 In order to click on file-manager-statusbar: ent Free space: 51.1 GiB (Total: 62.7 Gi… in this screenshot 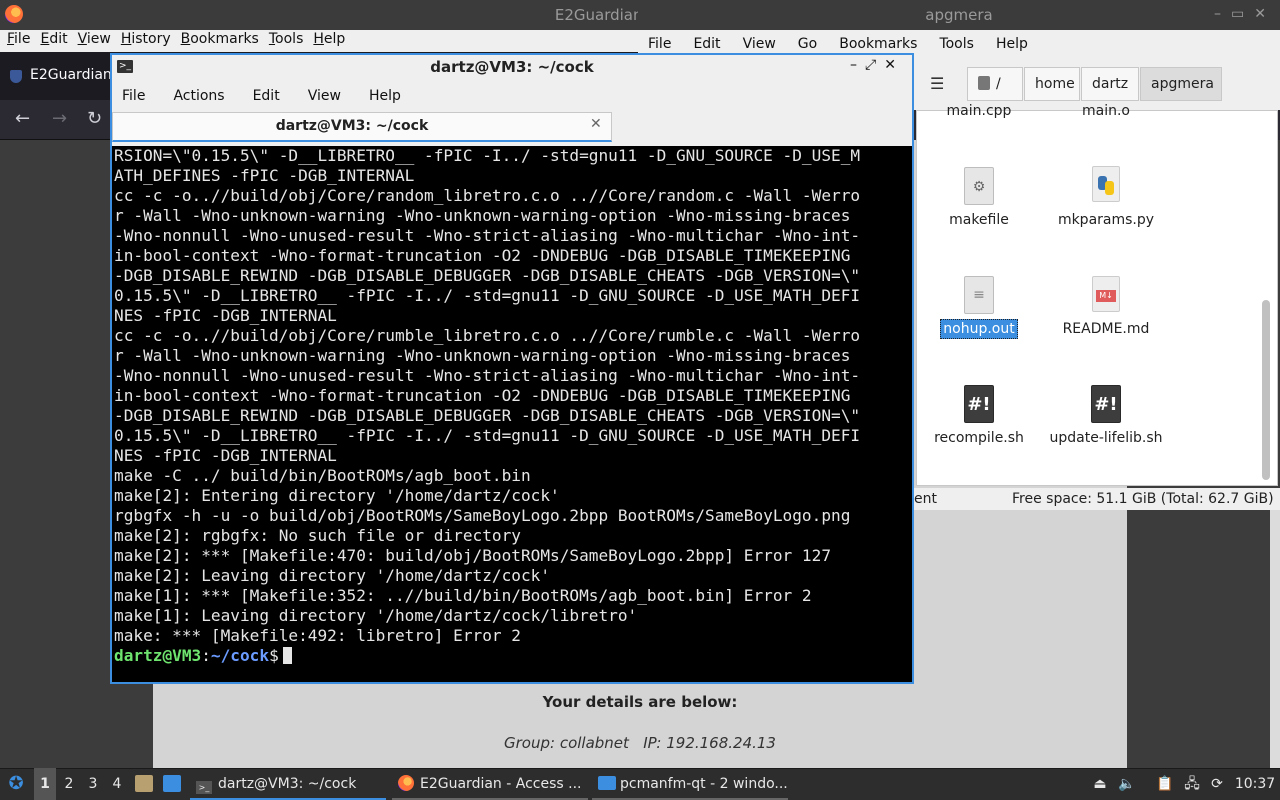, I will do `click(1097, 499)`.